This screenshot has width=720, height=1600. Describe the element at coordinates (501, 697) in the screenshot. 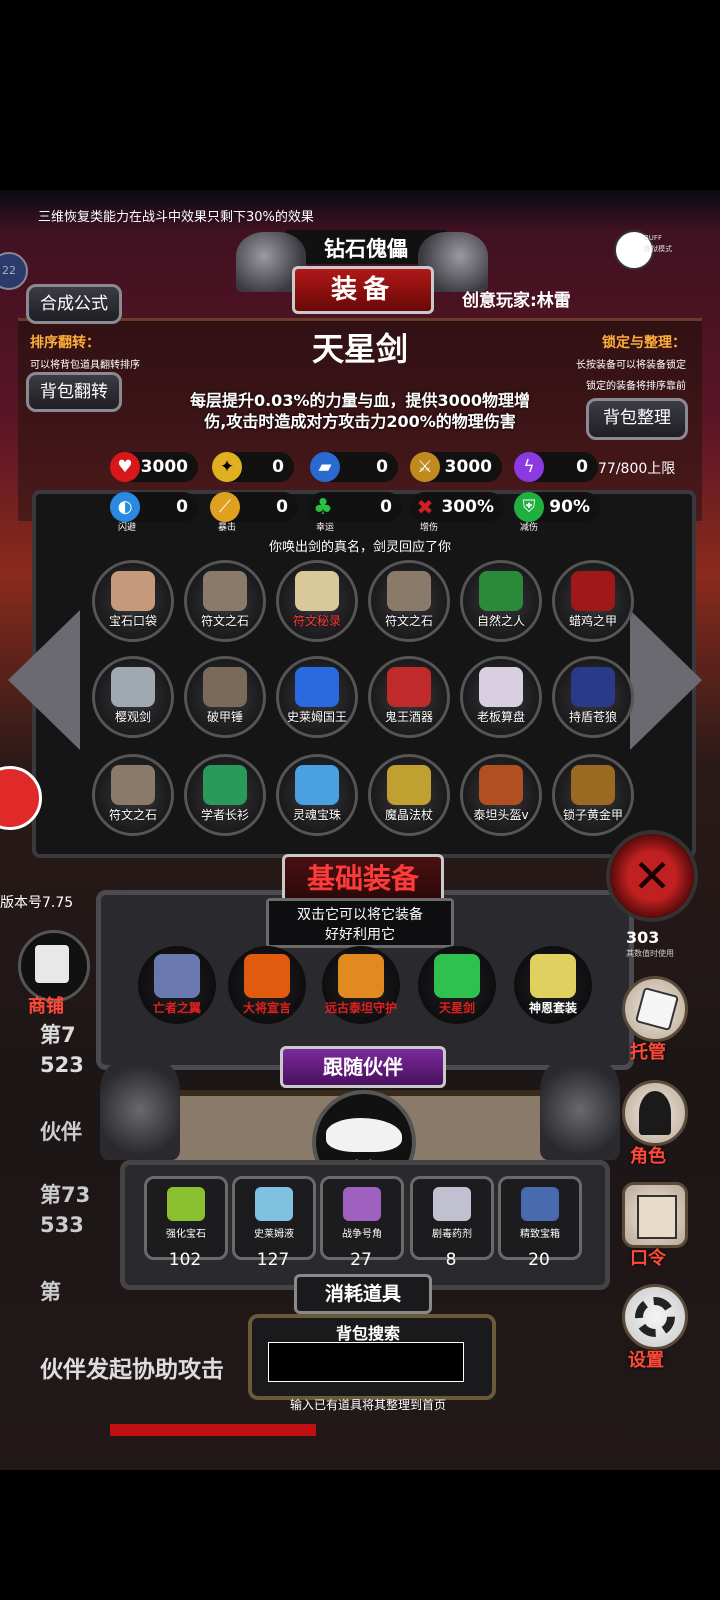

I see `inventory-slot: 老板算盘` at that location.